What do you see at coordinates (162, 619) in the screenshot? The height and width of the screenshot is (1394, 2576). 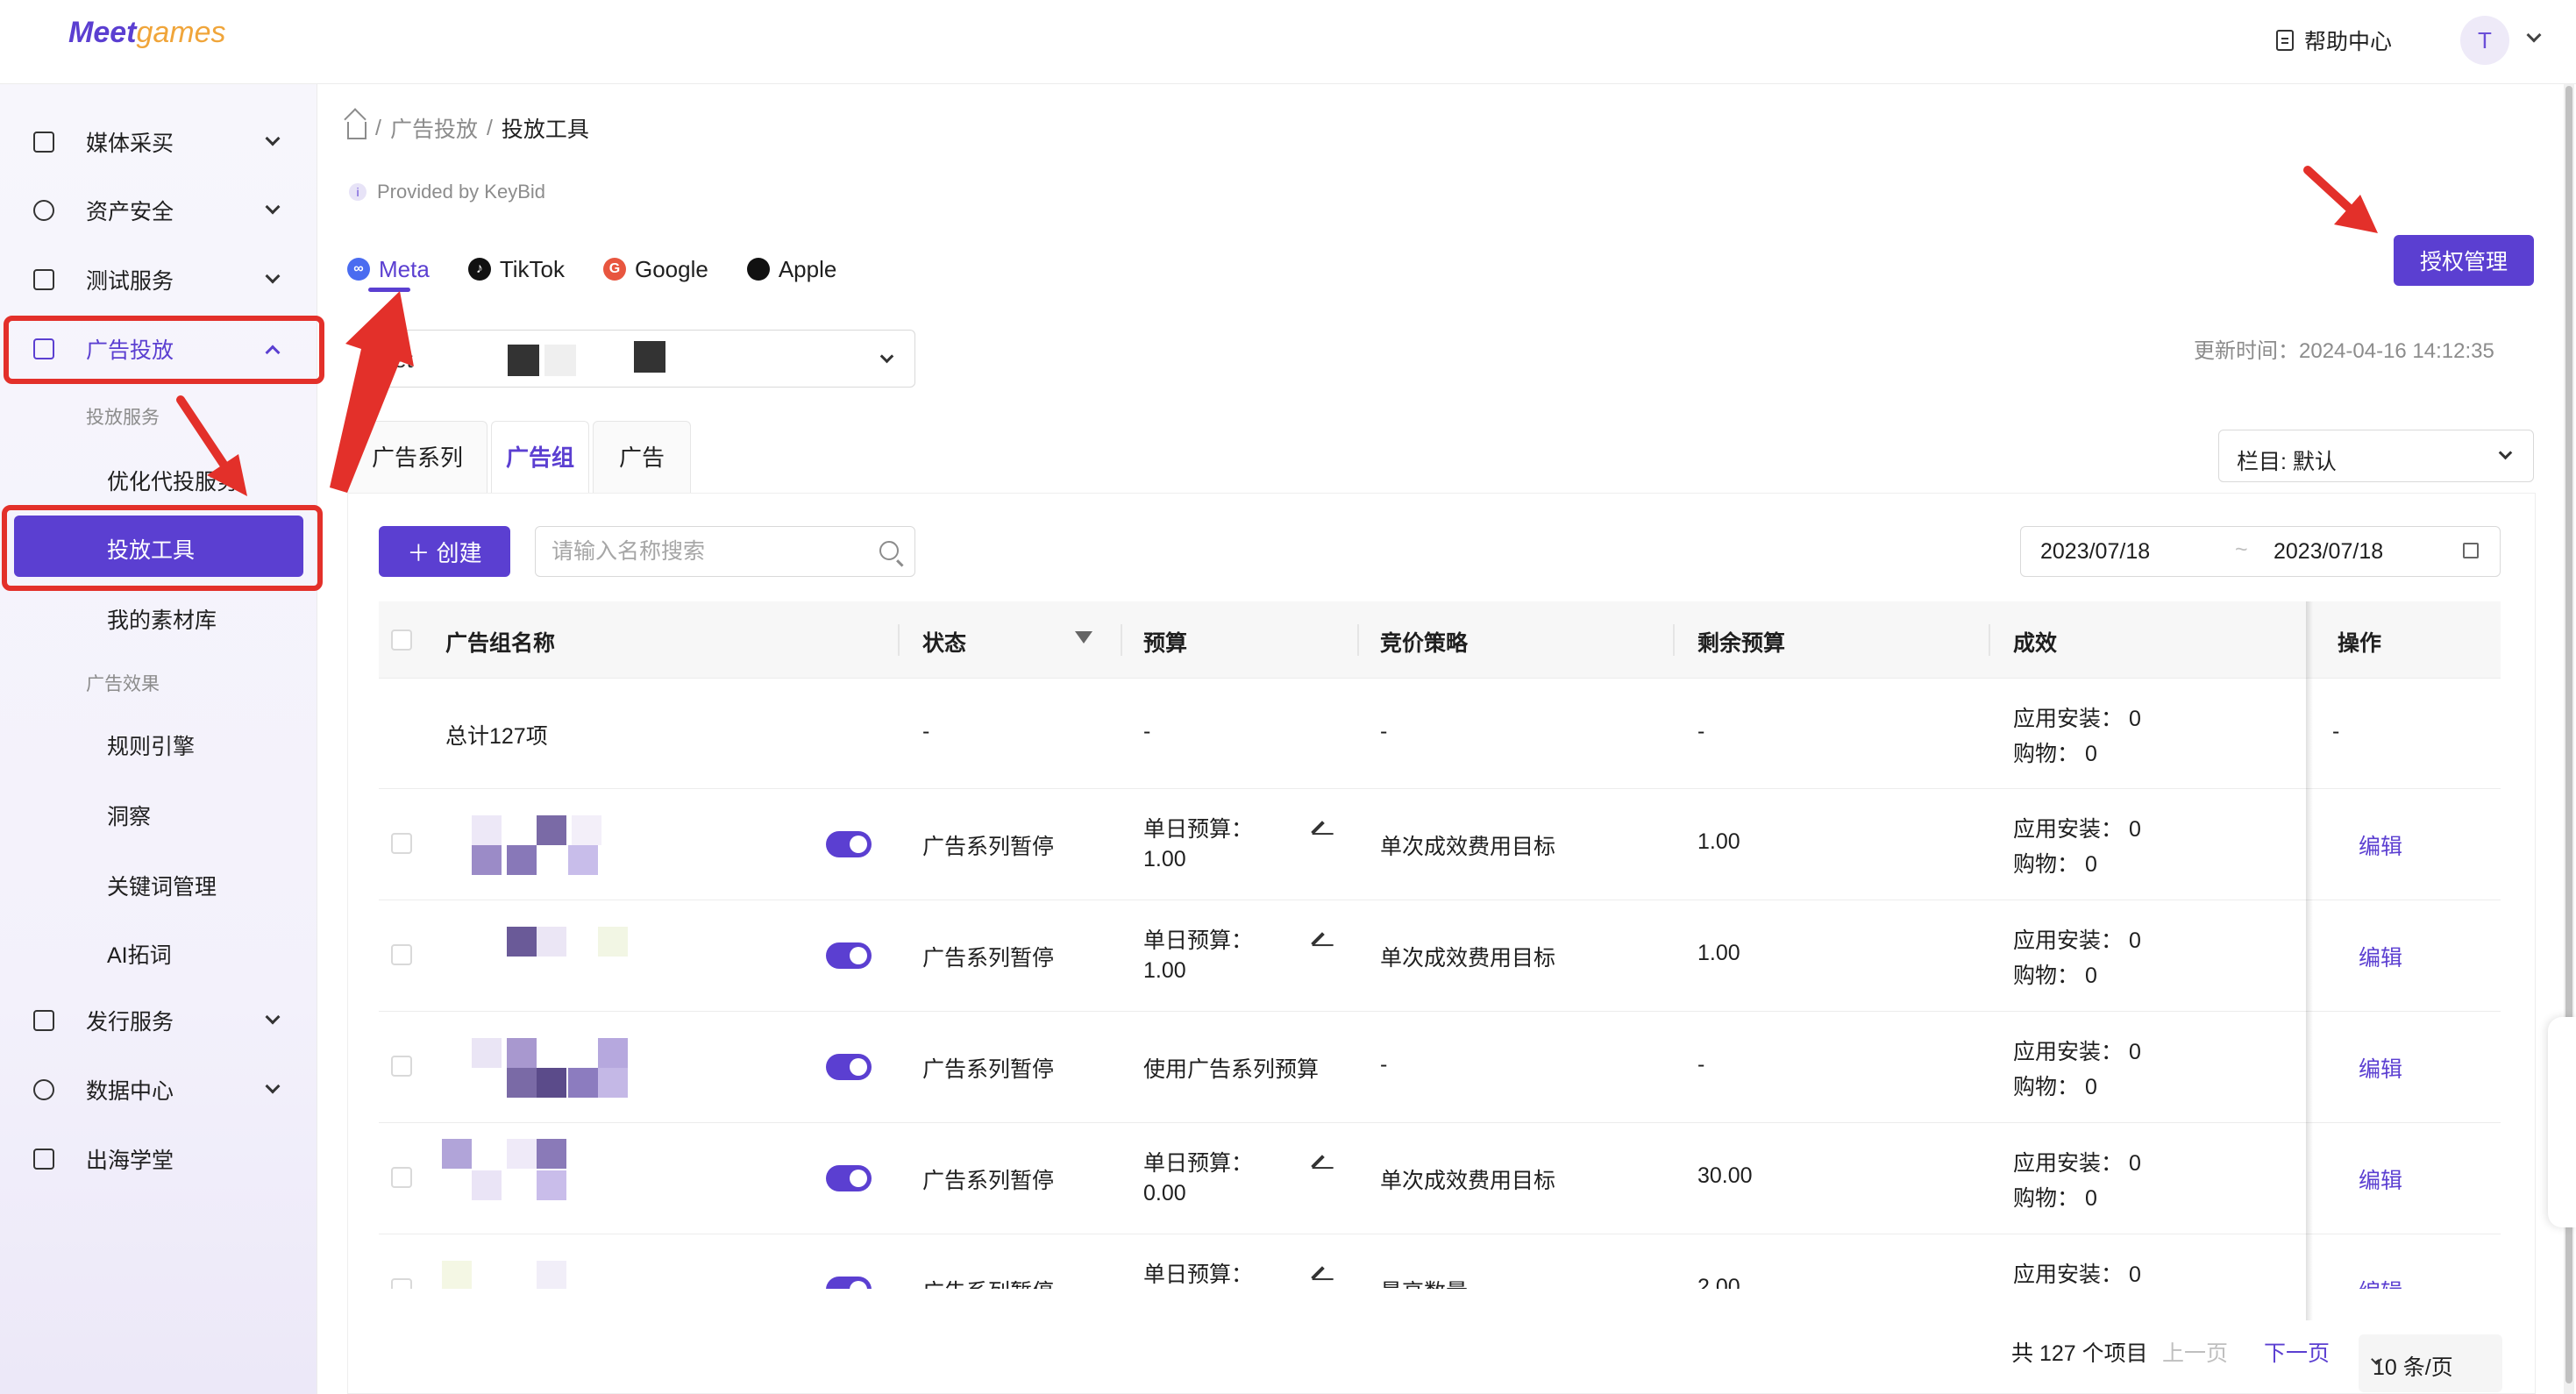 I see `sidebar-item-my-assets: 我的素材库` at bounding box center [162, 619].